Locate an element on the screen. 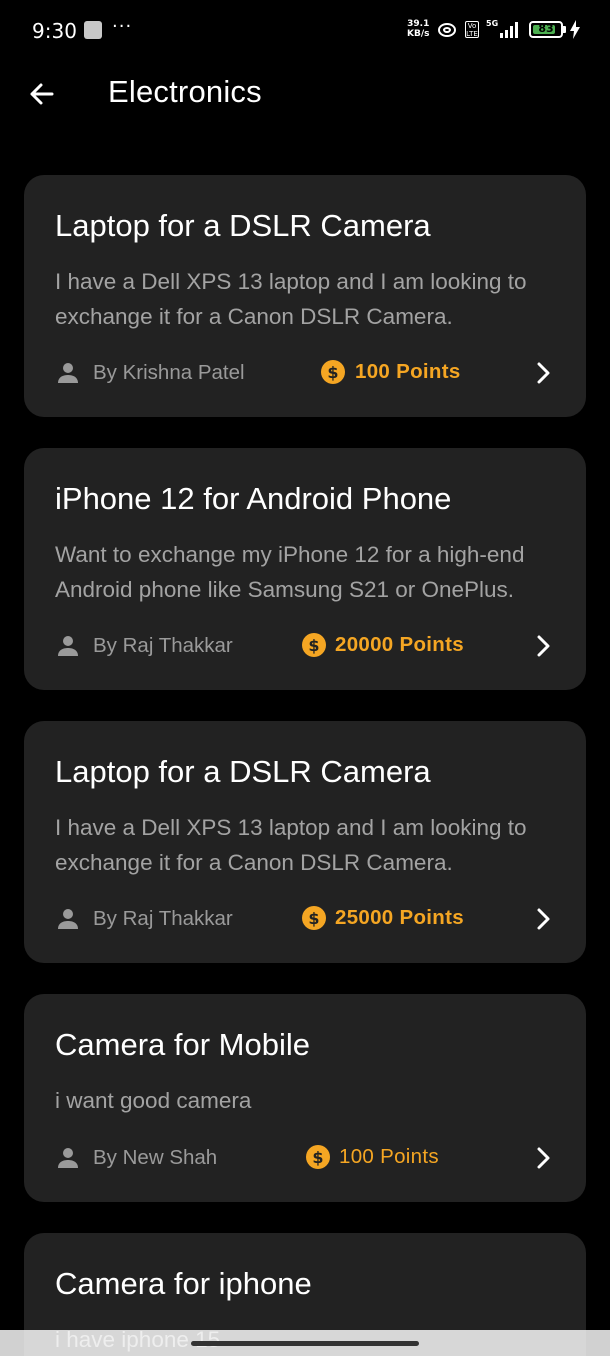  listing-meta: By Krishna Patel $ 100 Points is located at coordinates (308, 373).